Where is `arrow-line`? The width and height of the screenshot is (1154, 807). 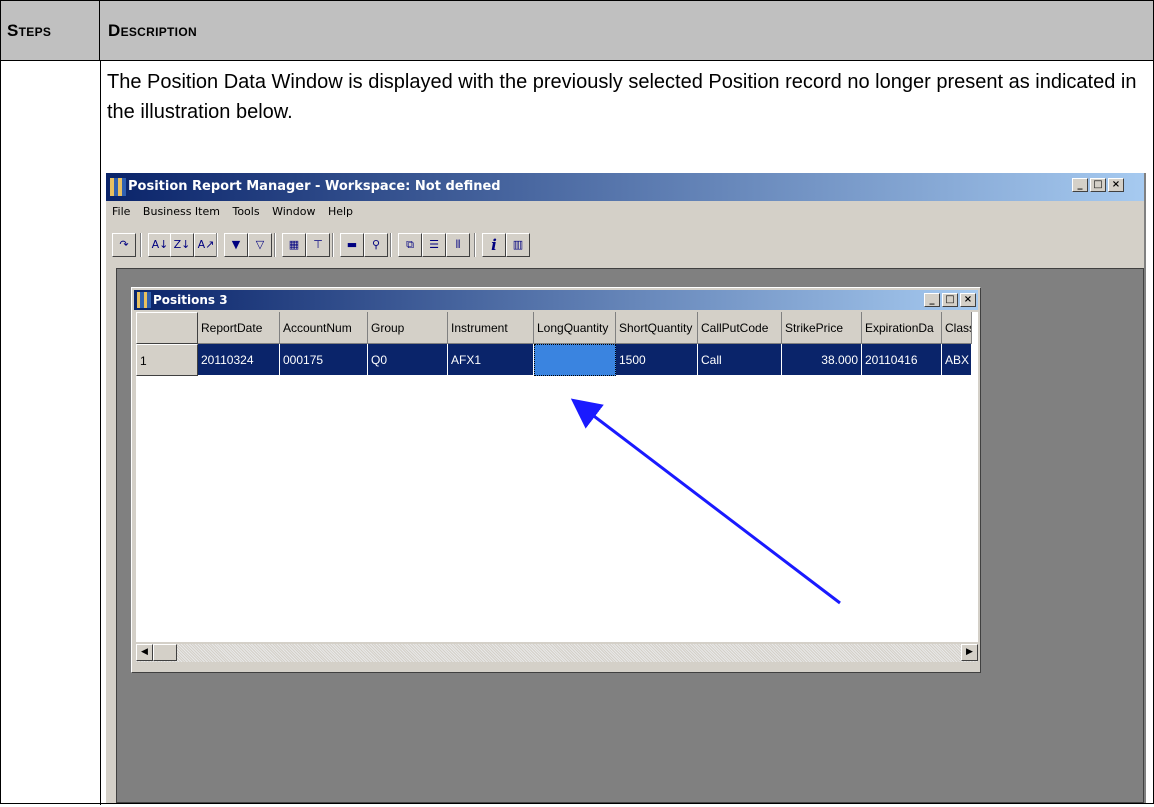 arrow-line is located at coordinates (705, 501).